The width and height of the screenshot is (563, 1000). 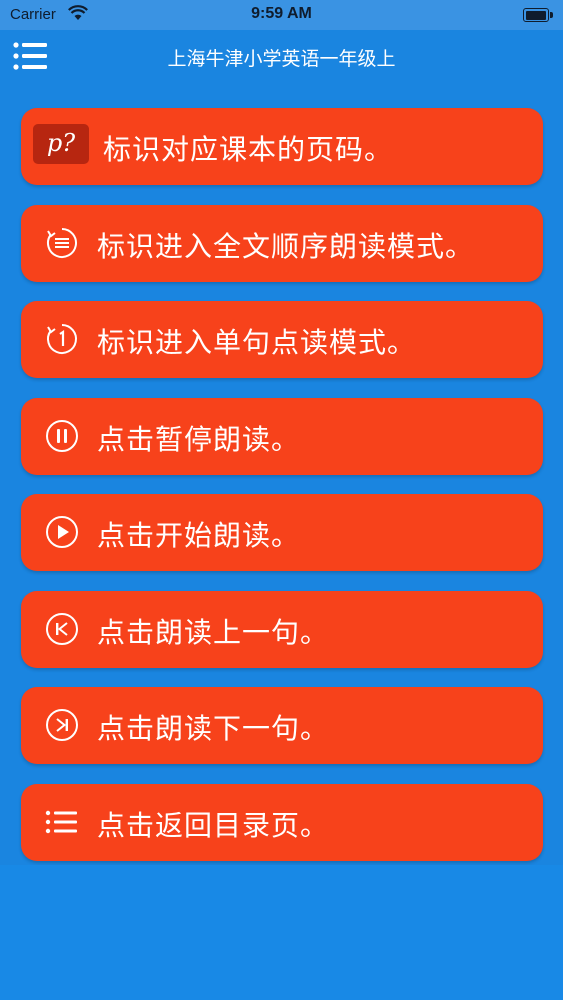 What do you see at coordinates (199, 535) in the screenshot?
I see `help-item-label: 点击开始朗读。` at bounding box center [199, 535].